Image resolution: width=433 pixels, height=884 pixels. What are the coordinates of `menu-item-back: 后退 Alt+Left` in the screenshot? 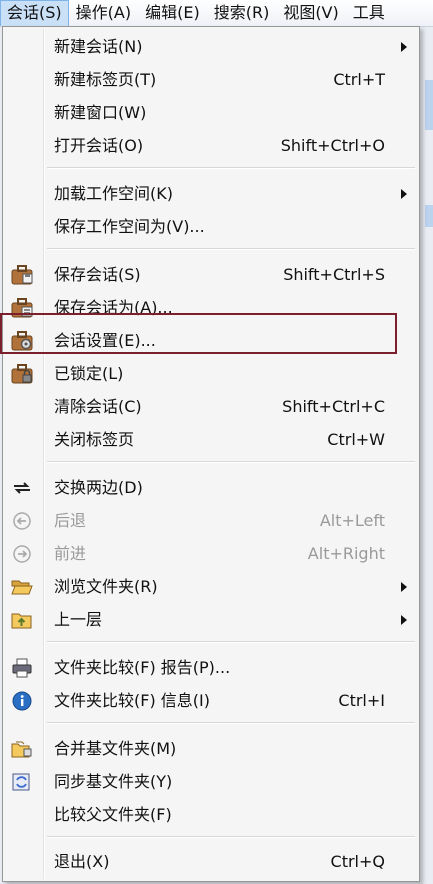 It's located at (211, 520).